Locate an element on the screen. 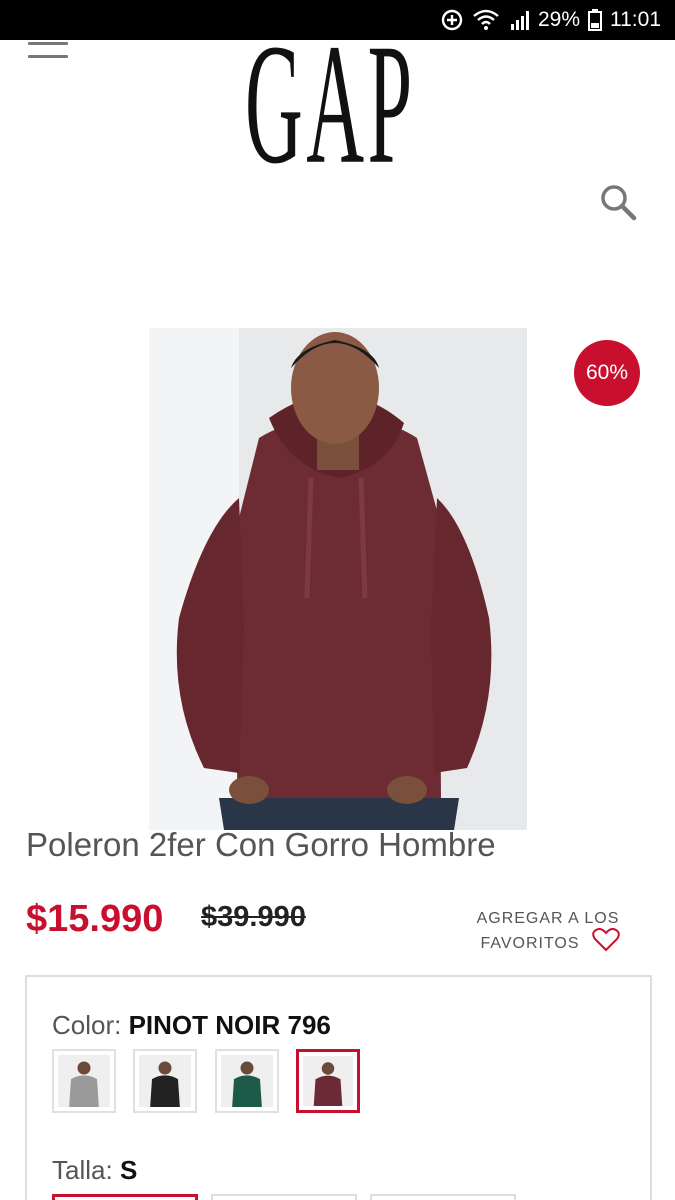  color-swatch-green is located at coordinates (247, 1081).